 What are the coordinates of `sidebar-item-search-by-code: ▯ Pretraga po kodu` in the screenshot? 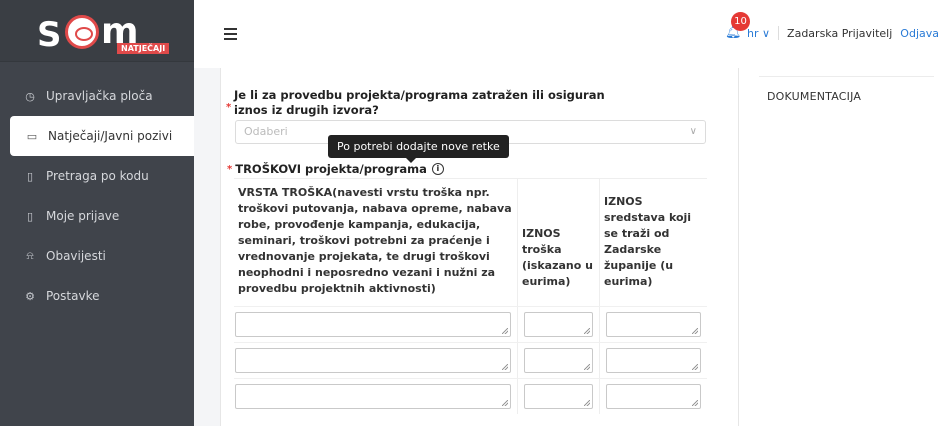 It's located at (97, 176).